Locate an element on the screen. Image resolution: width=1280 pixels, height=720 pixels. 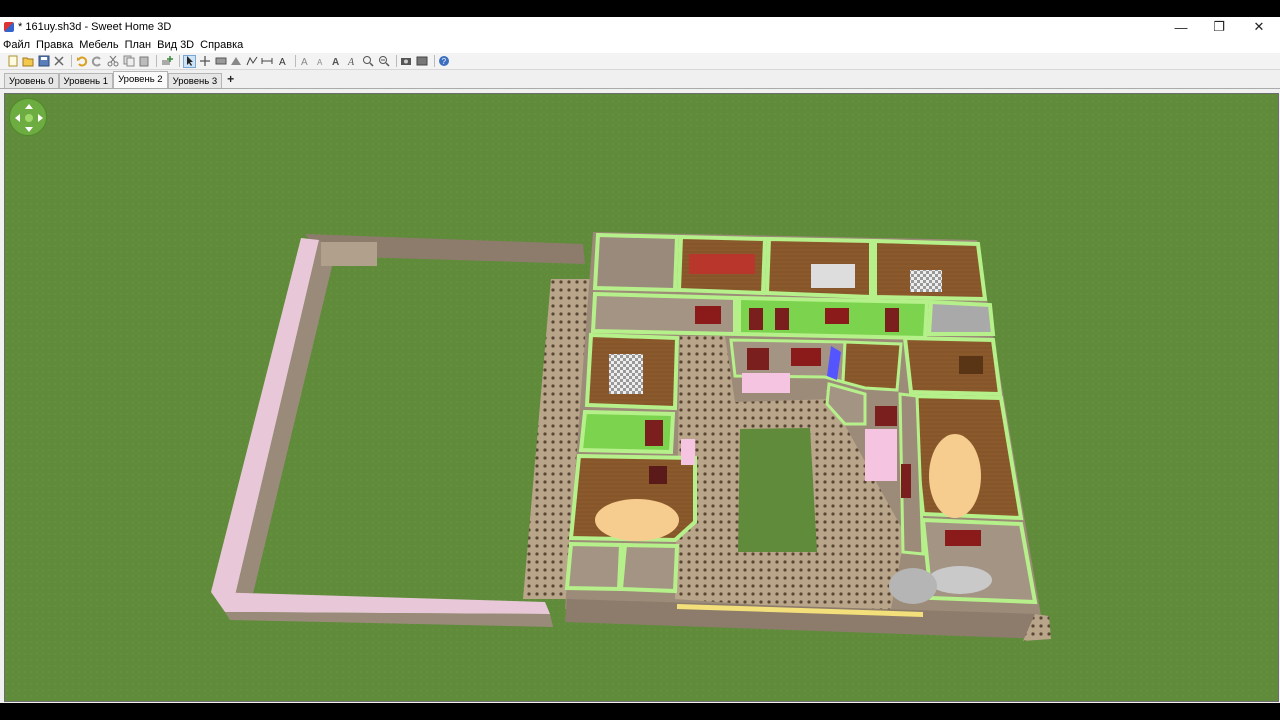
menu-furniture: Мебель is located at coordinates (98, 45).